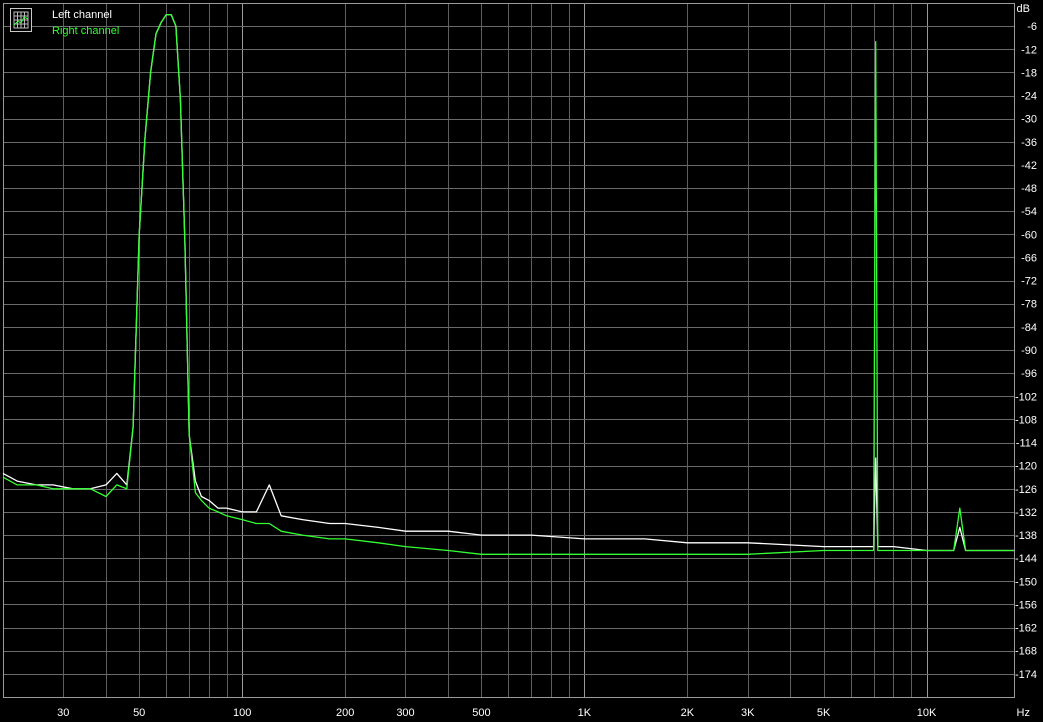 The height and width of the screenshot is (722, 1043). What do you see at coordinates (1026, 536) in the screenshot?
I see `y-tick-label: -138` at bounding box center [1026, 536].